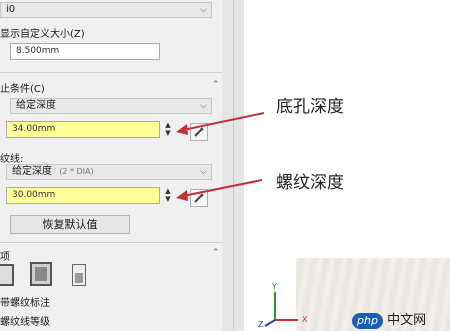  What do you see at coordinates (85, 51) in the screenshot?
I see `custom-size-input: 8.500mm` at bounding box center [85, 51].